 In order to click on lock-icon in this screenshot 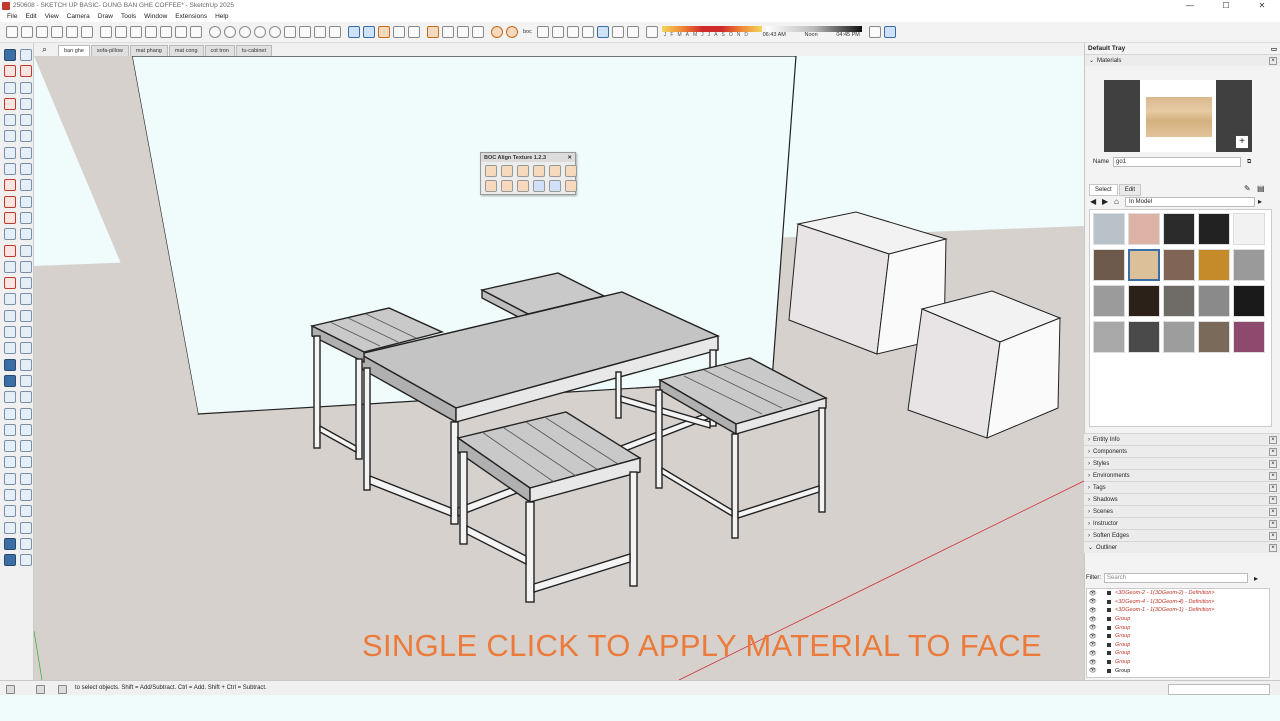, I will do `click(334, 32)`.